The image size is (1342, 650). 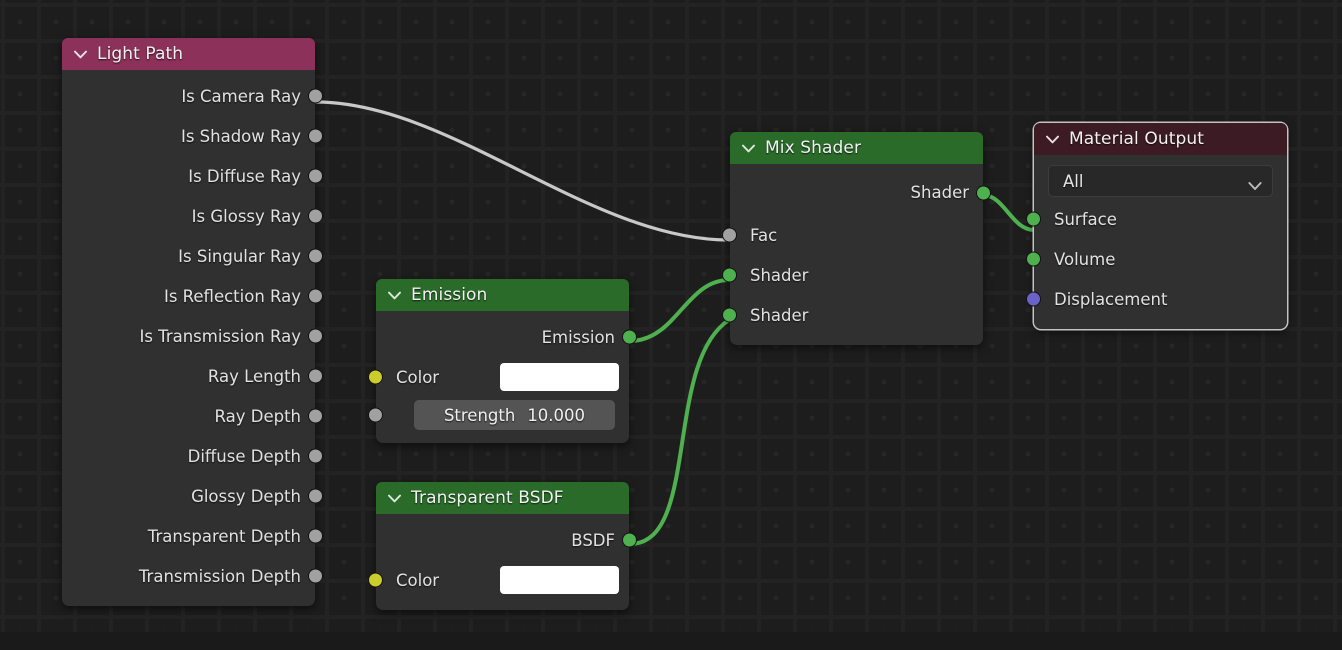 I want to click on socket-label-color: Color, so click(x=418, y=580).